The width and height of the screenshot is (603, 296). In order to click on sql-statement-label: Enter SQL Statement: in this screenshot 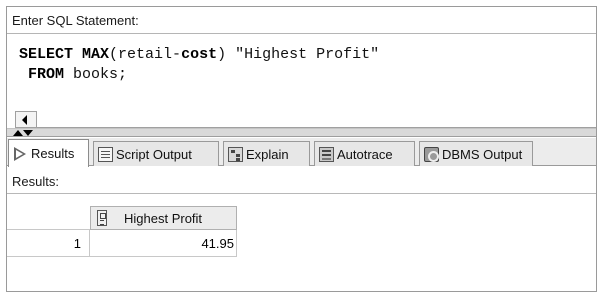, I will do `click(75, 20)`.